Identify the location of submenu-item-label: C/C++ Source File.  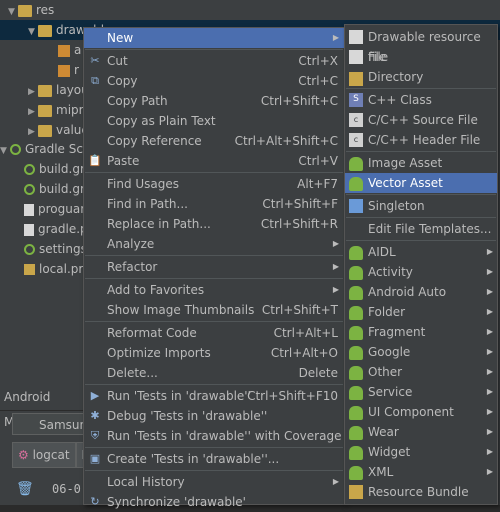
(423, 120).